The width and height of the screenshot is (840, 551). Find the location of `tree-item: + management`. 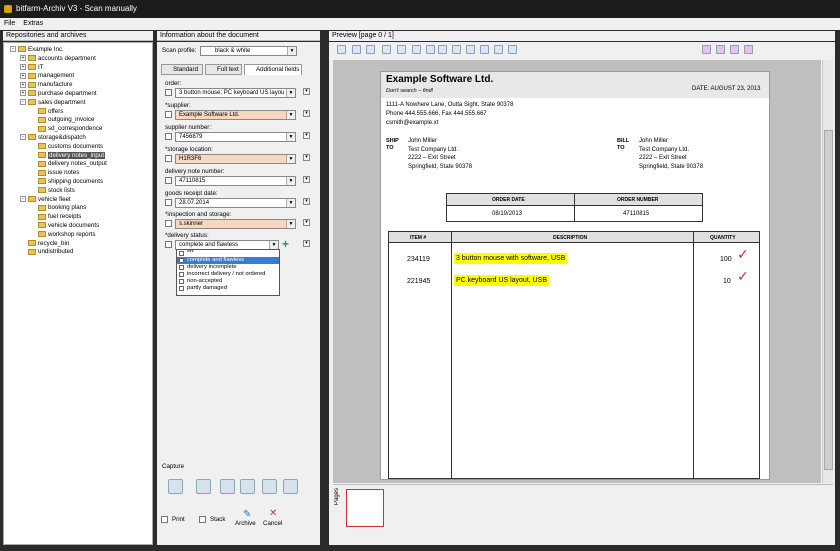

tree-item: + management is located at coordinates (47, 75).